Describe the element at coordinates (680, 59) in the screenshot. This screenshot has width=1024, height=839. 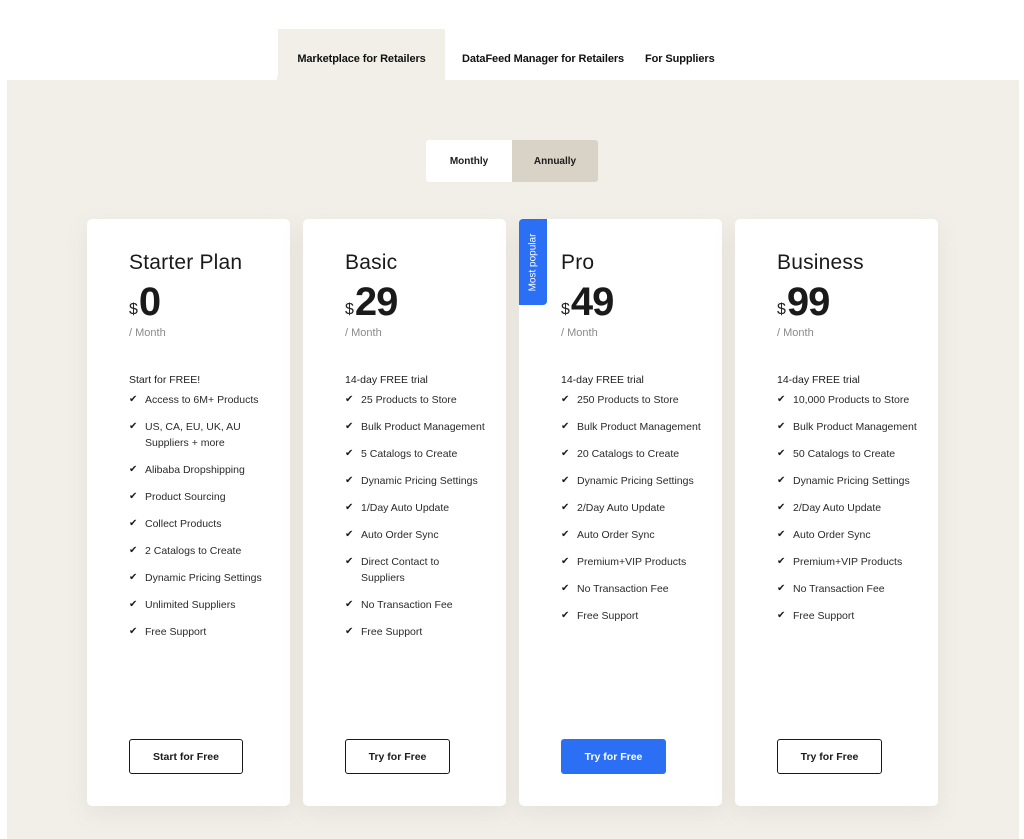
I see `tab-for-suppliers: For Suppliers` at that location.